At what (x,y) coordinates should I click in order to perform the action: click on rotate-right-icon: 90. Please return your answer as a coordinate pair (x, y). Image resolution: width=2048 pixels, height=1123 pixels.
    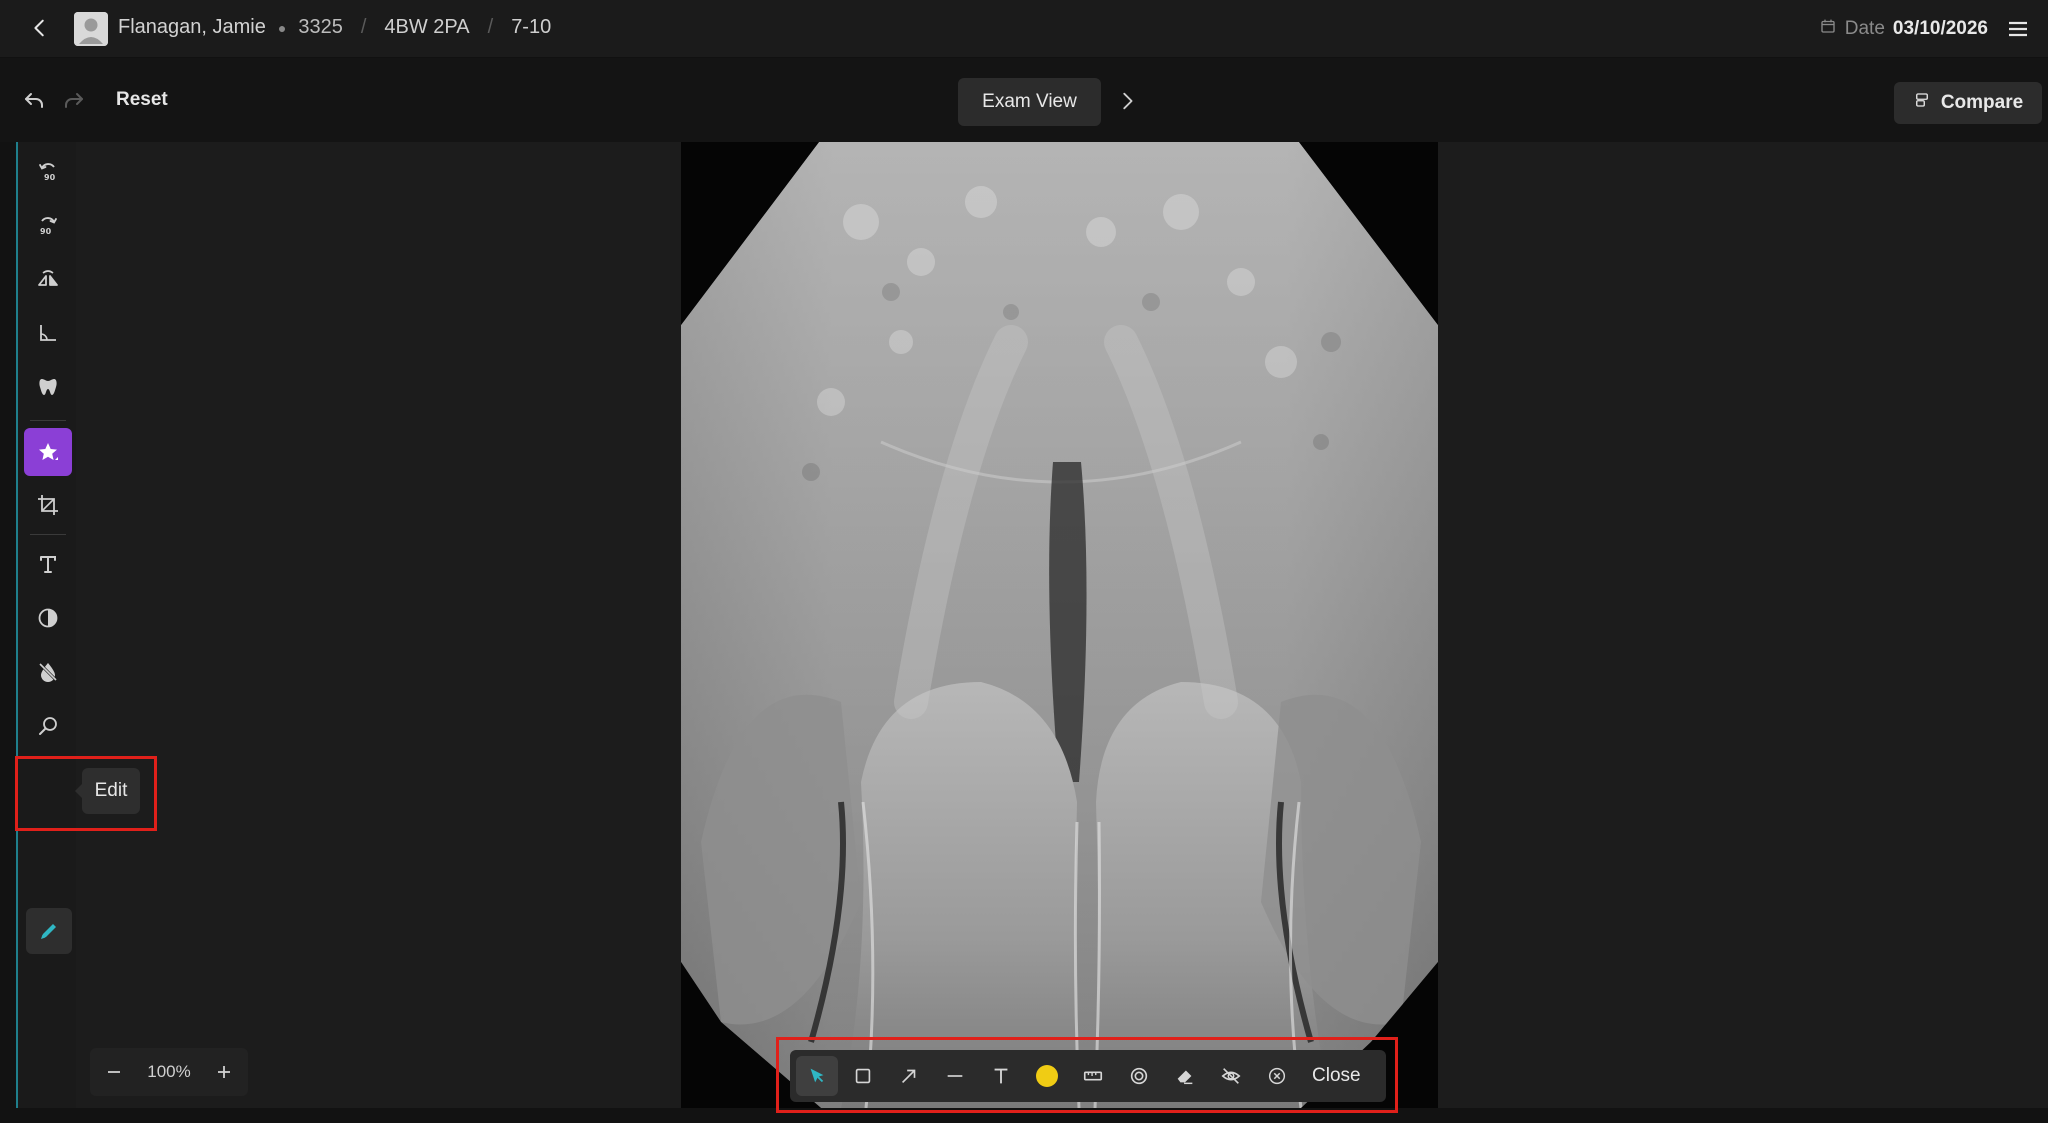
    Looking at the image, I should click on (48, 225).